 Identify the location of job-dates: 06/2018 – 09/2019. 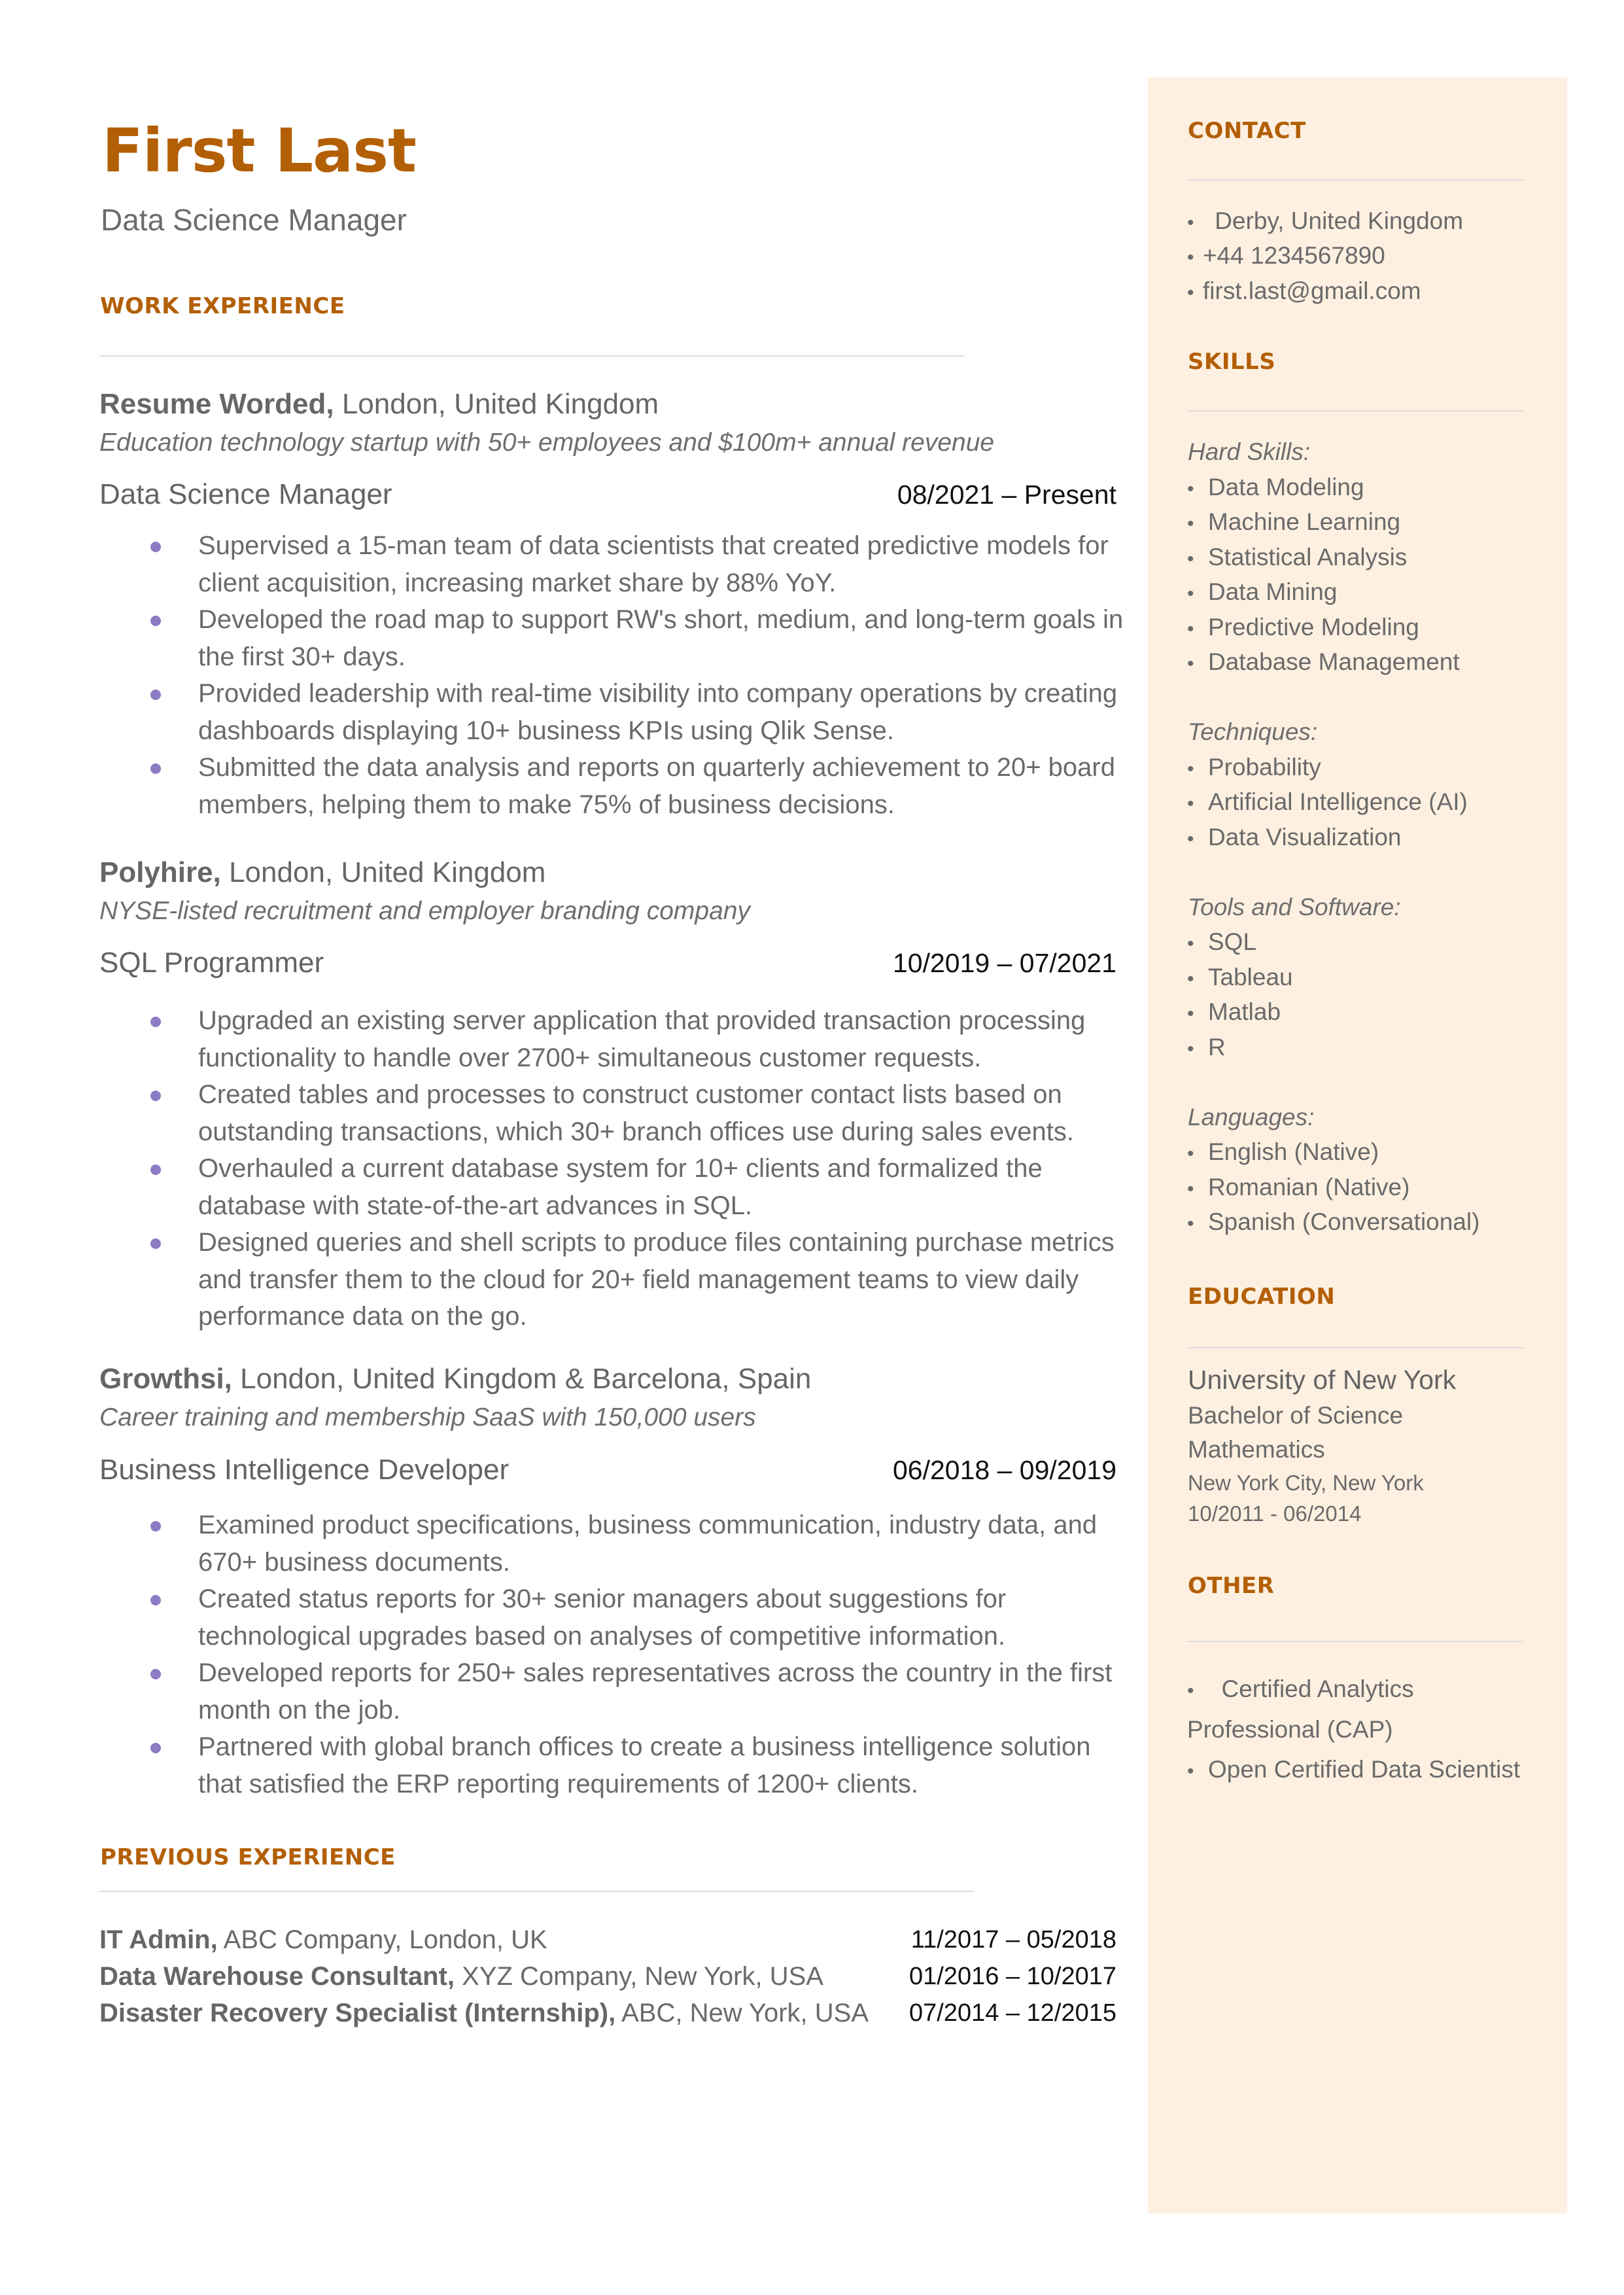
(1004, 1470).